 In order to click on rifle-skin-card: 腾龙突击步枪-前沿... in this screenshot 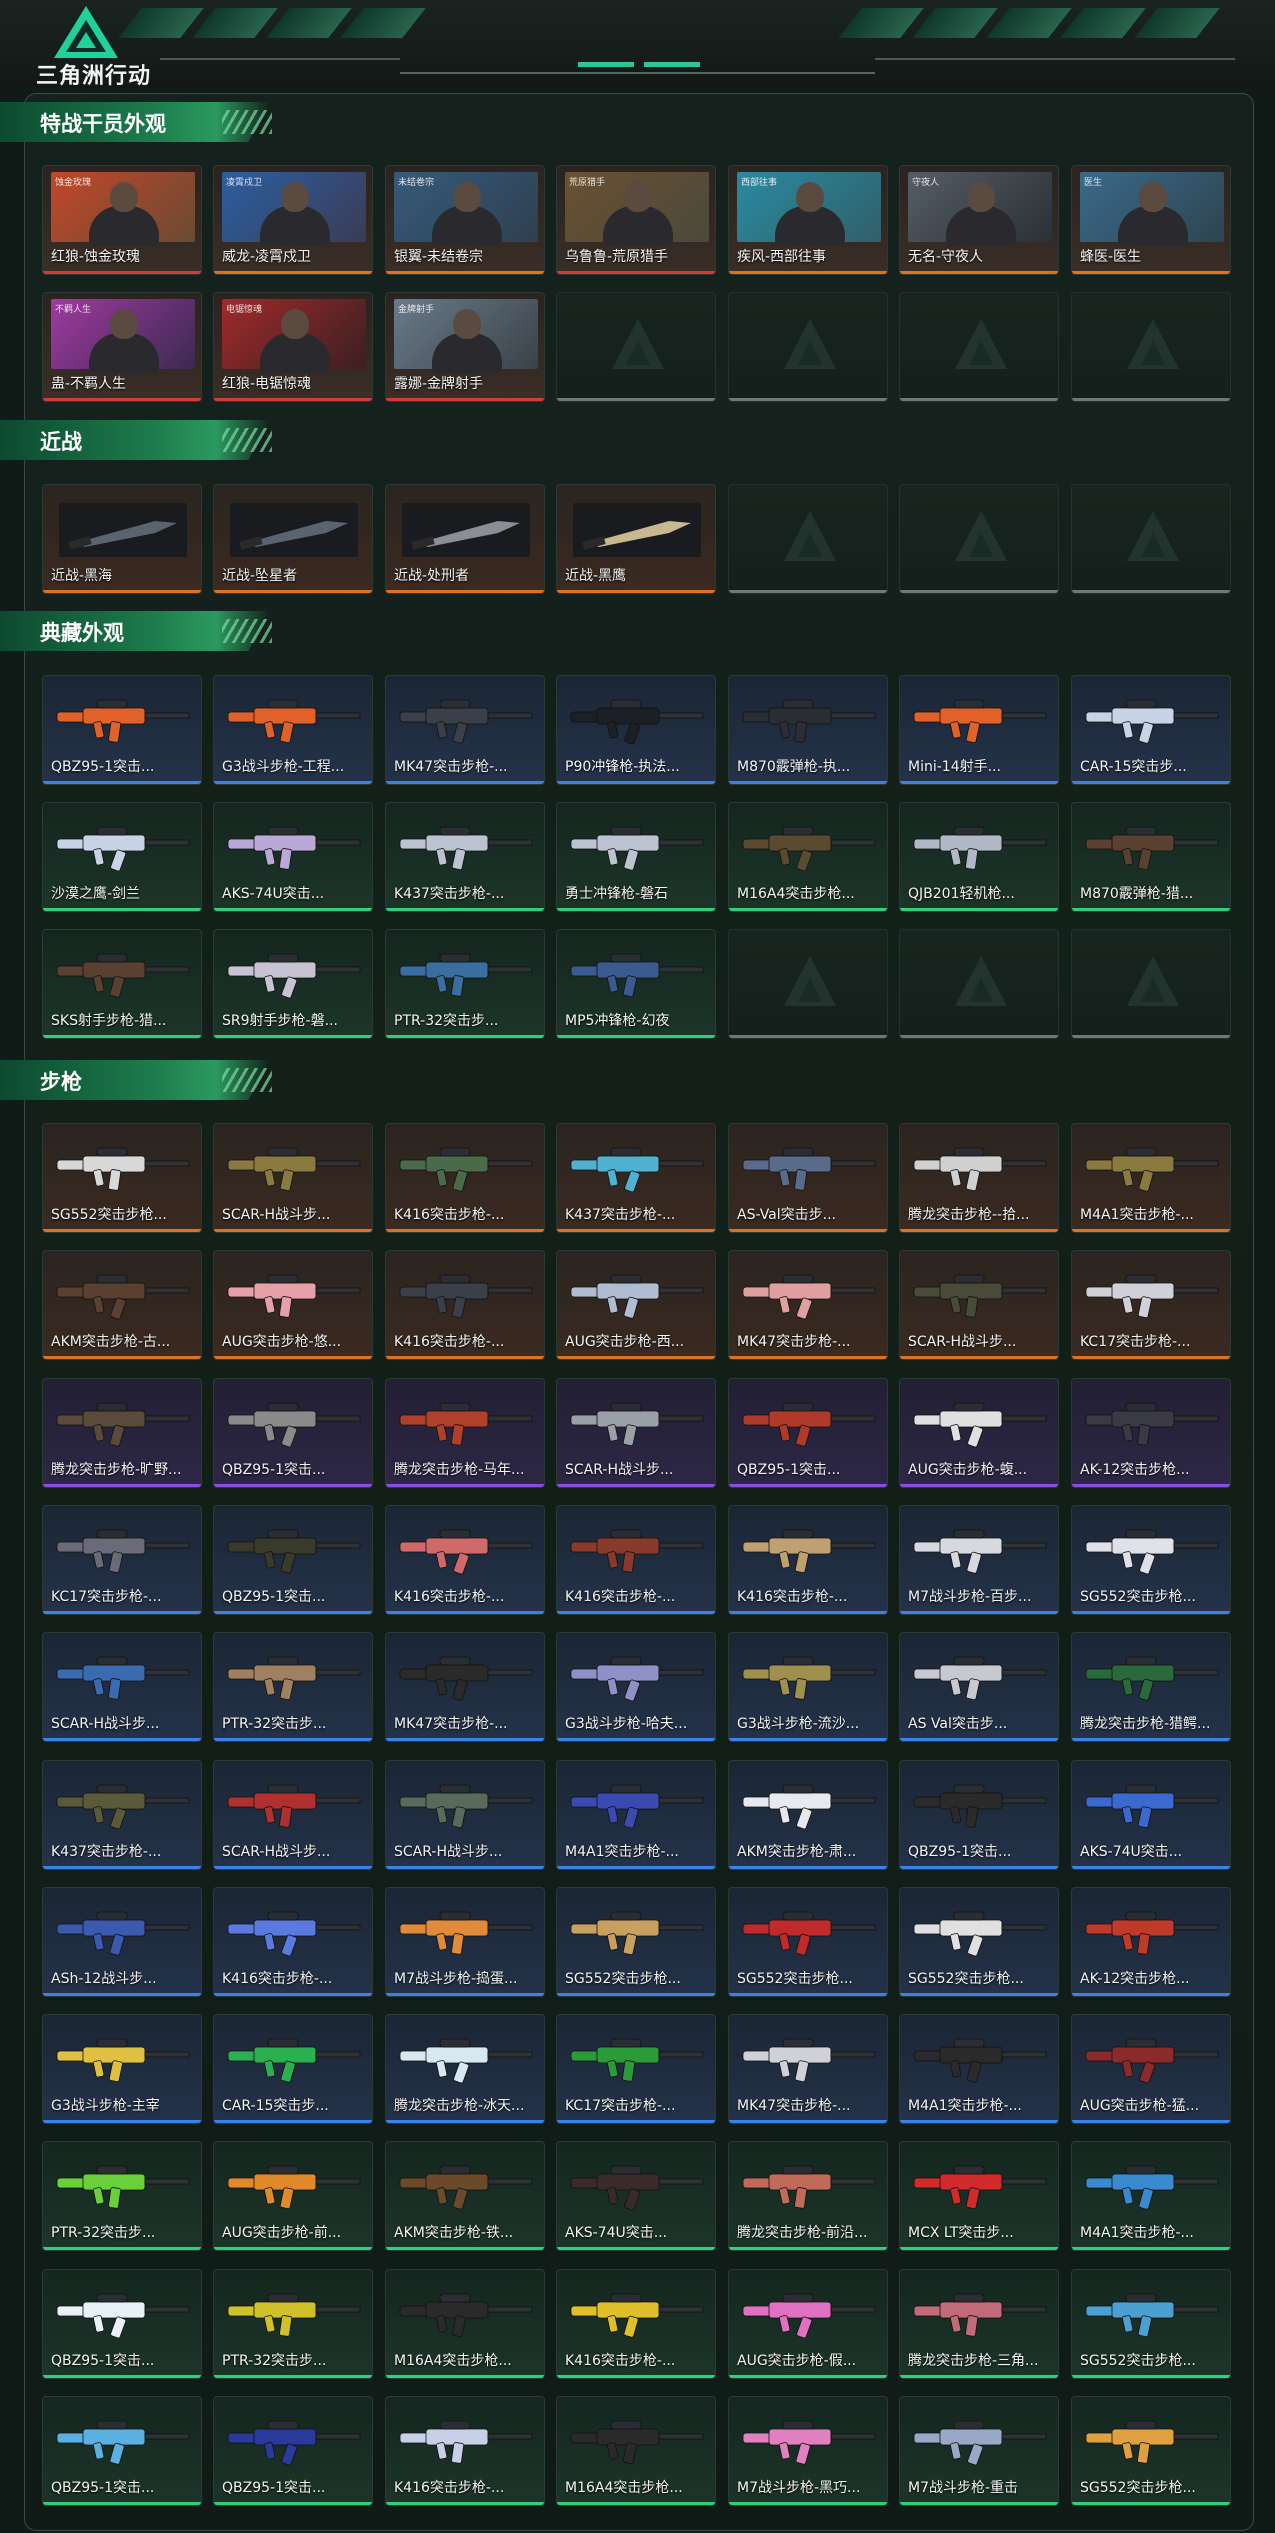, I will do `click(808, 2196)`.